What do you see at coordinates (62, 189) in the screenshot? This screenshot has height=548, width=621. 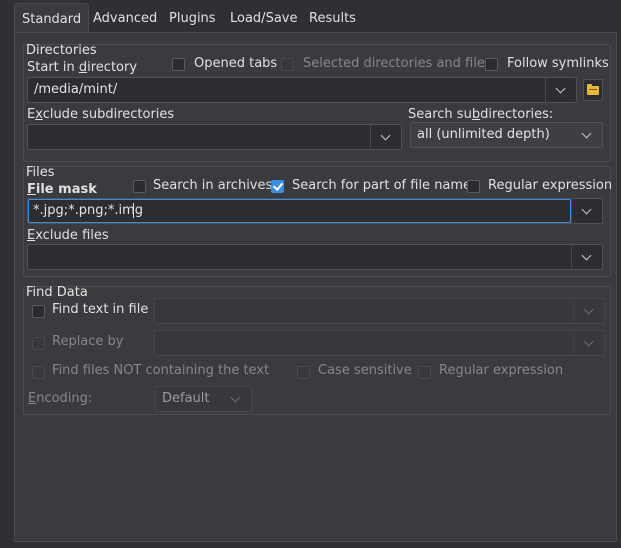 I see `file-mask-label: File mask` at bounding box center [62, 189].